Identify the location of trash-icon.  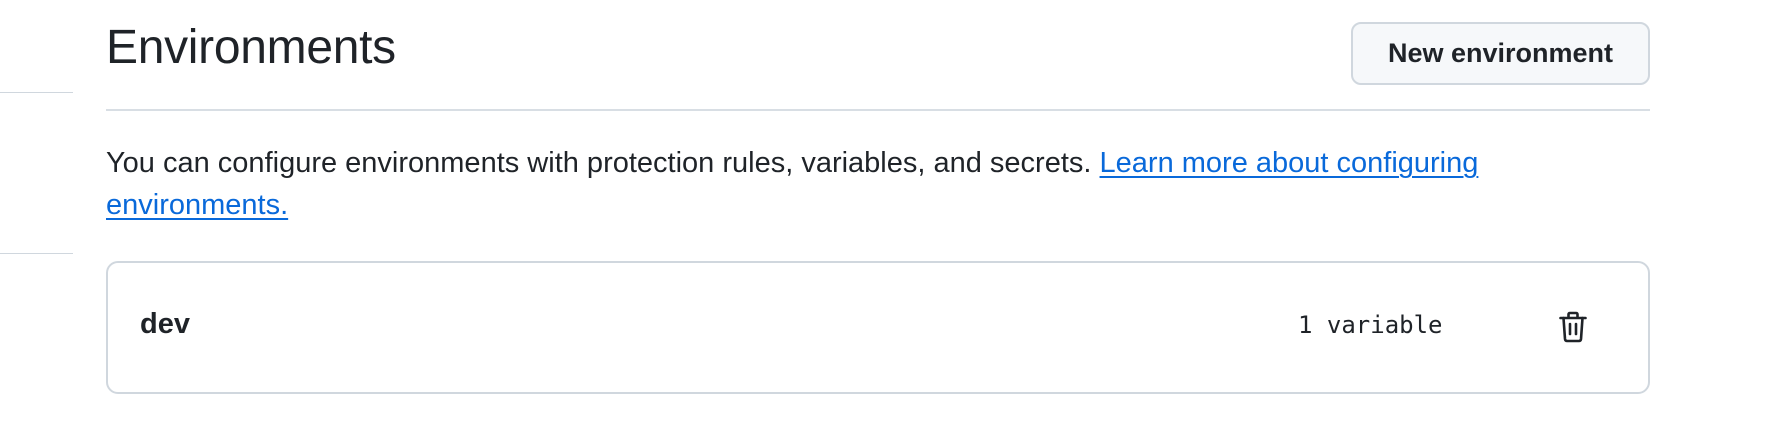
(1573, 327).